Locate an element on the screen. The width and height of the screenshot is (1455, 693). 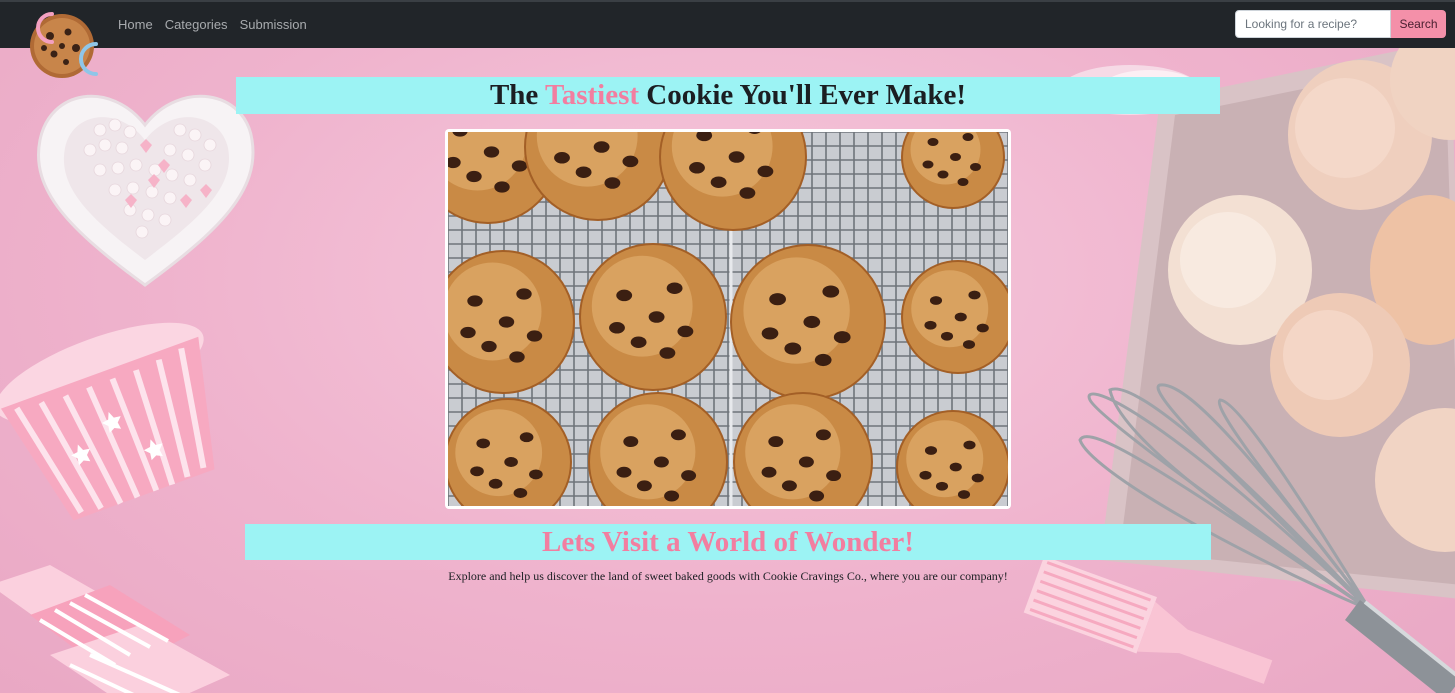
top-navbar: Home Categories Submission Search is located at coordinates (727, 24).